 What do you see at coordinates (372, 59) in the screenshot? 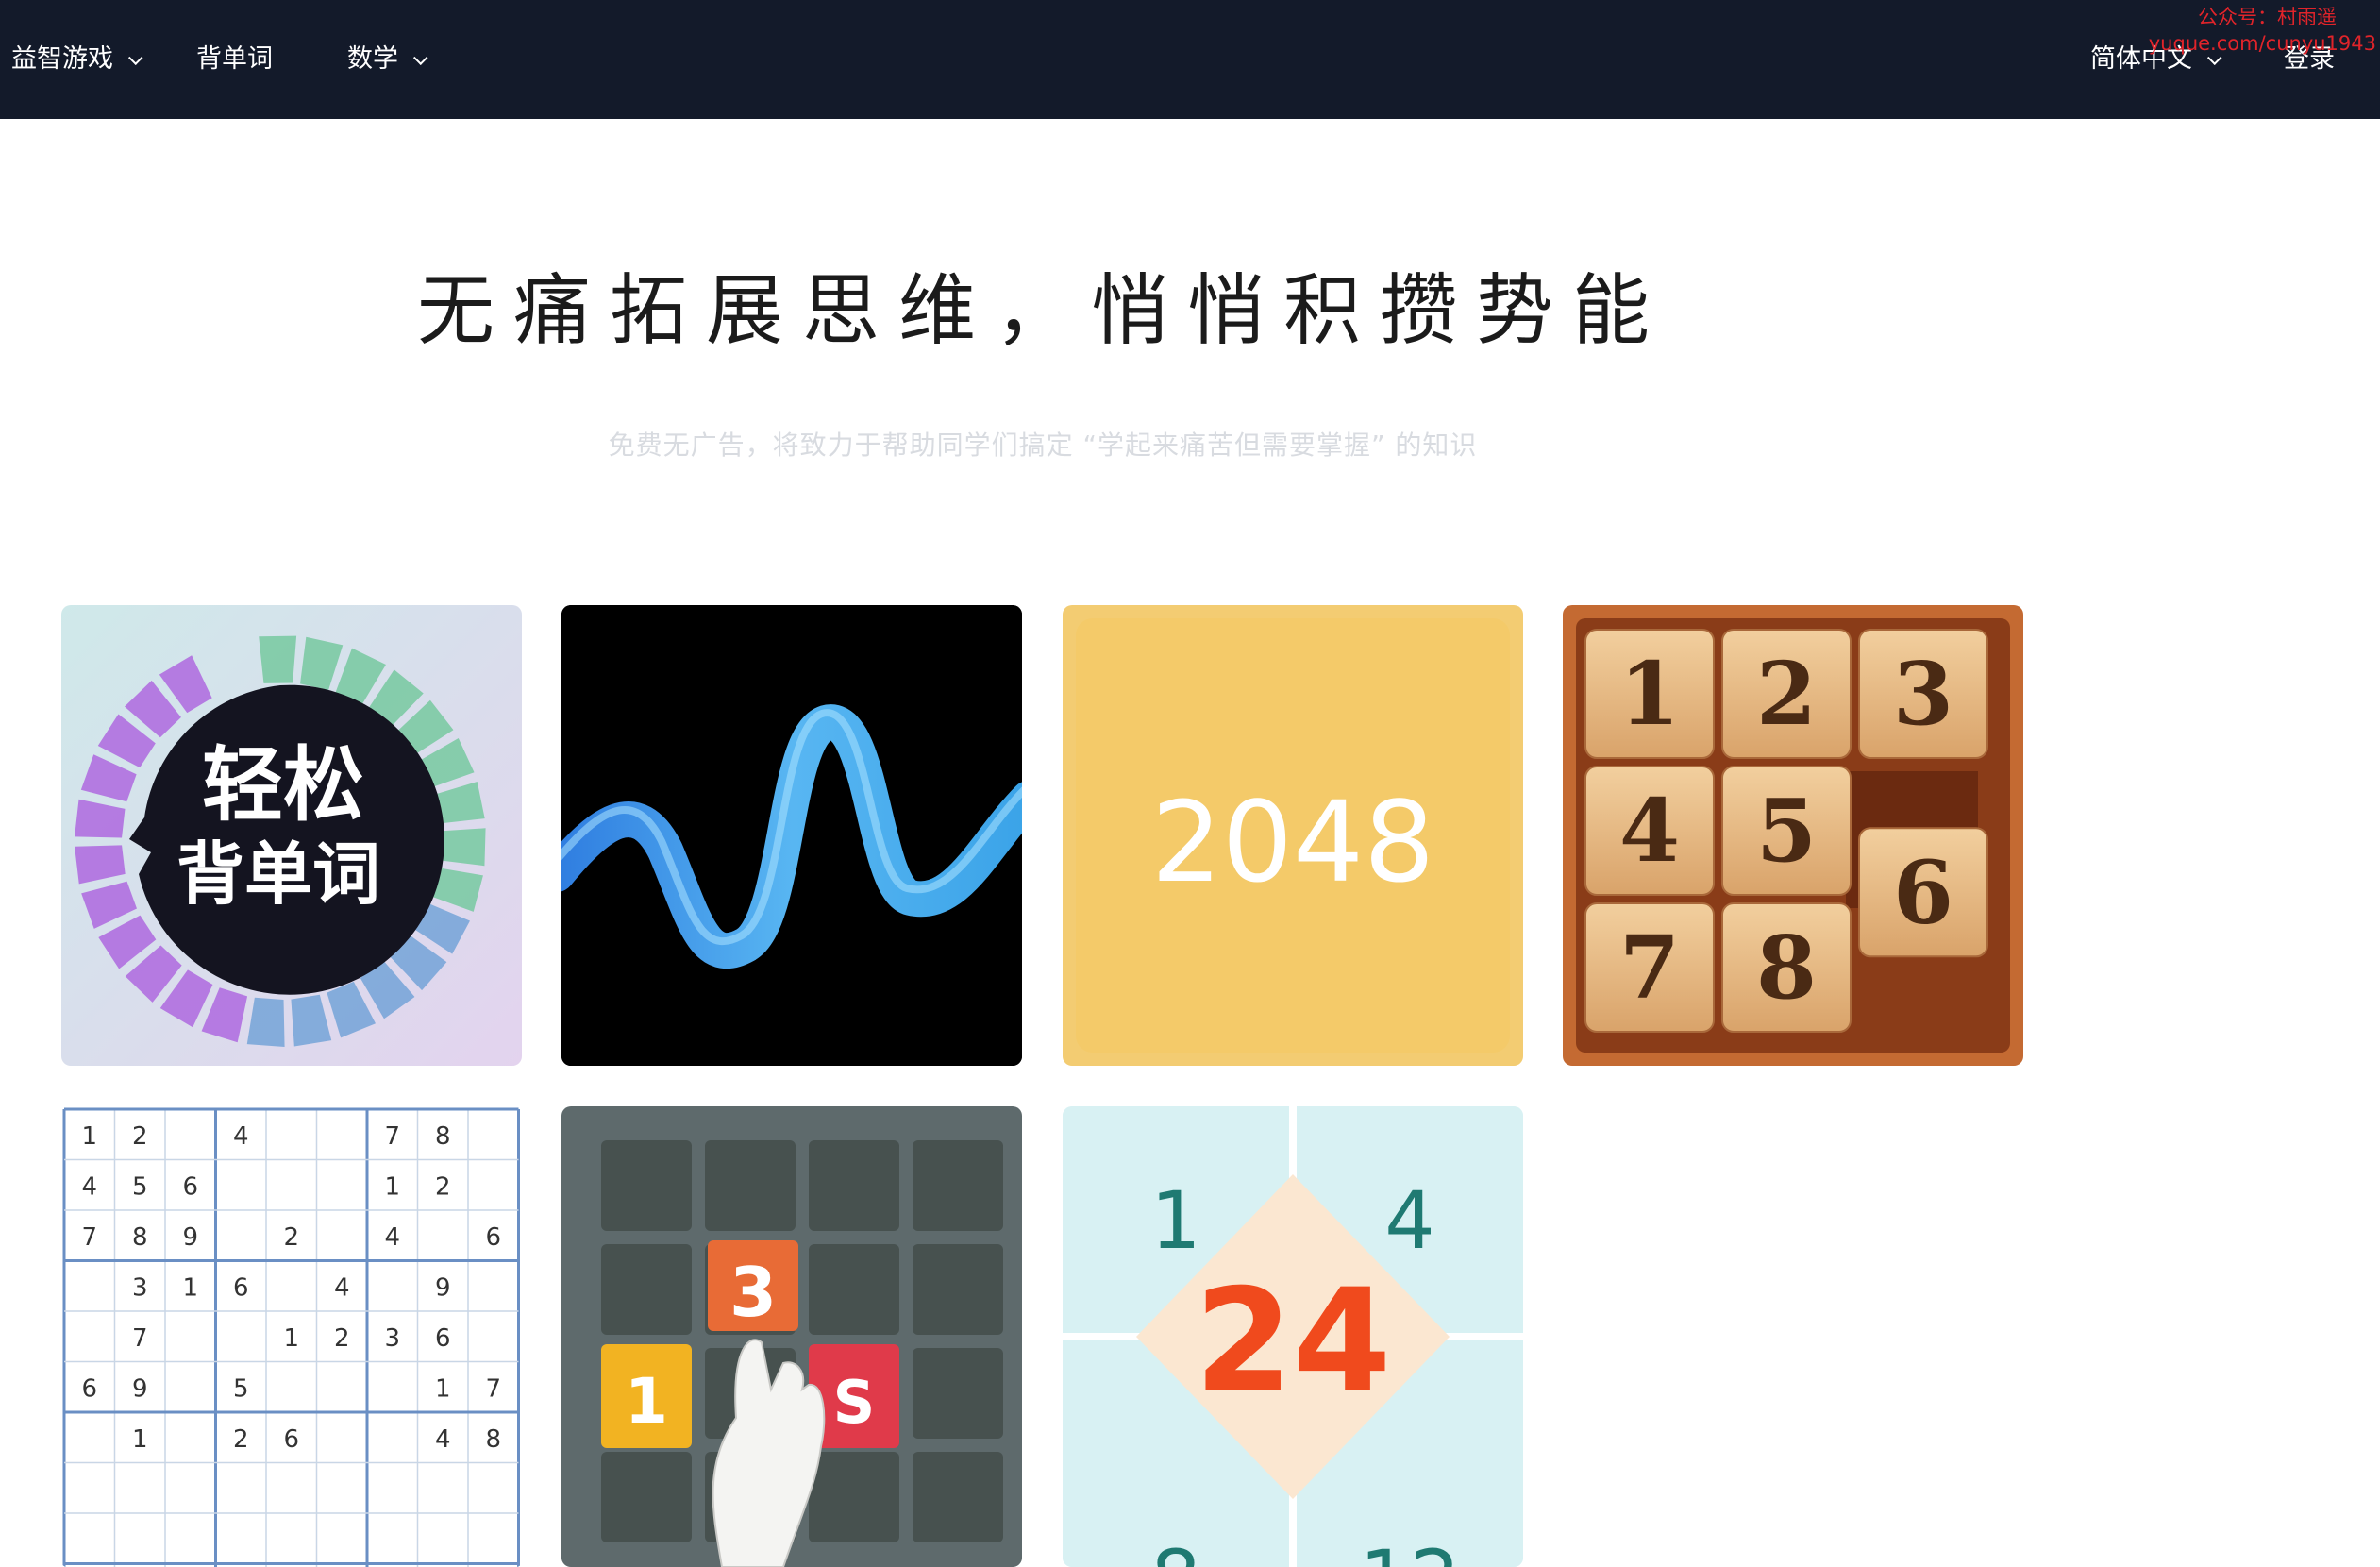
I see `nav-math-label: 数学` at bounding box center [372, 59].